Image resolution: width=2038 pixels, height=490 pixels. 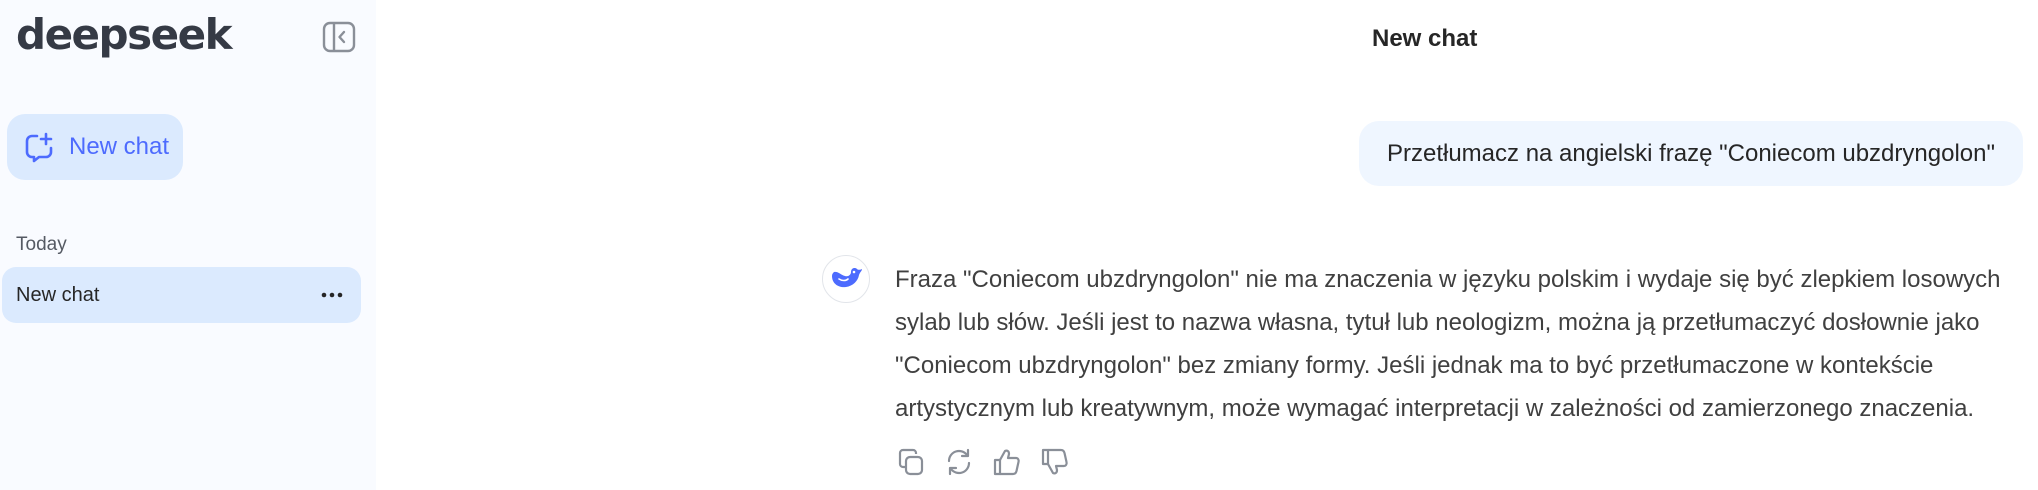 I want to click on deepseek-logo: deepseek, so click(x=124, y=34).